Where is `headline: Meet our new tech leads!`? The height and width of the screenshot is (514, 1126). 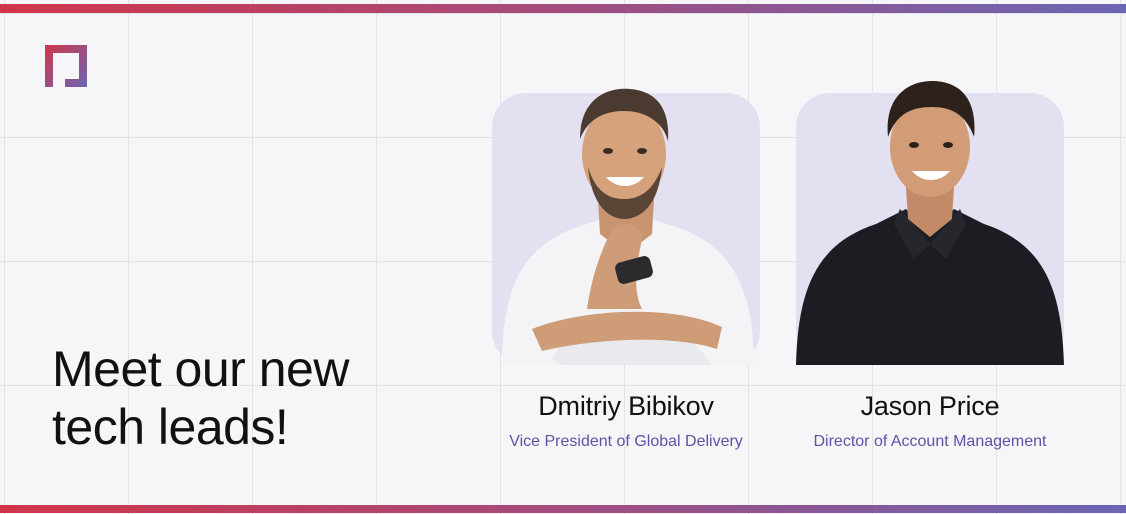 headline: Meet our new tech leads! is located at coordinates (200, 398).